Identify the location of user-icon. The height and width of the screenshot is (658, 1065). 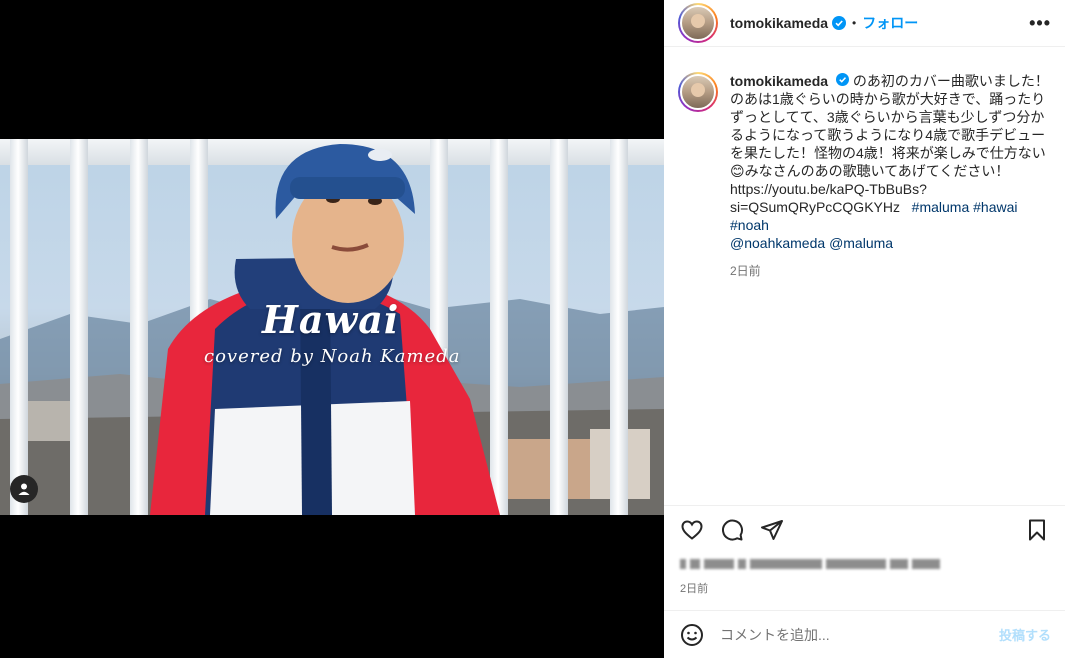
(24, 489).